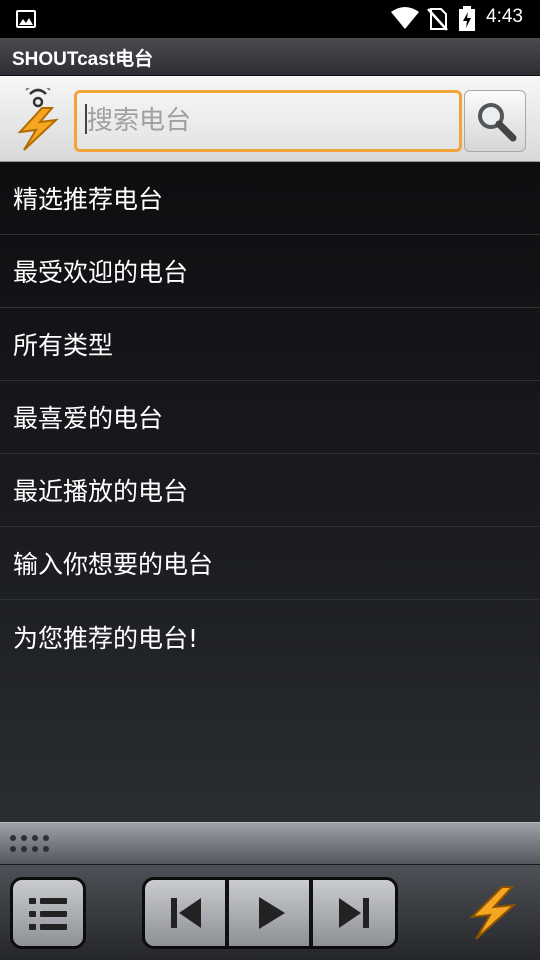 This screenshot has width=540, height=960. I want to click on play-icon, so click(272, 913).